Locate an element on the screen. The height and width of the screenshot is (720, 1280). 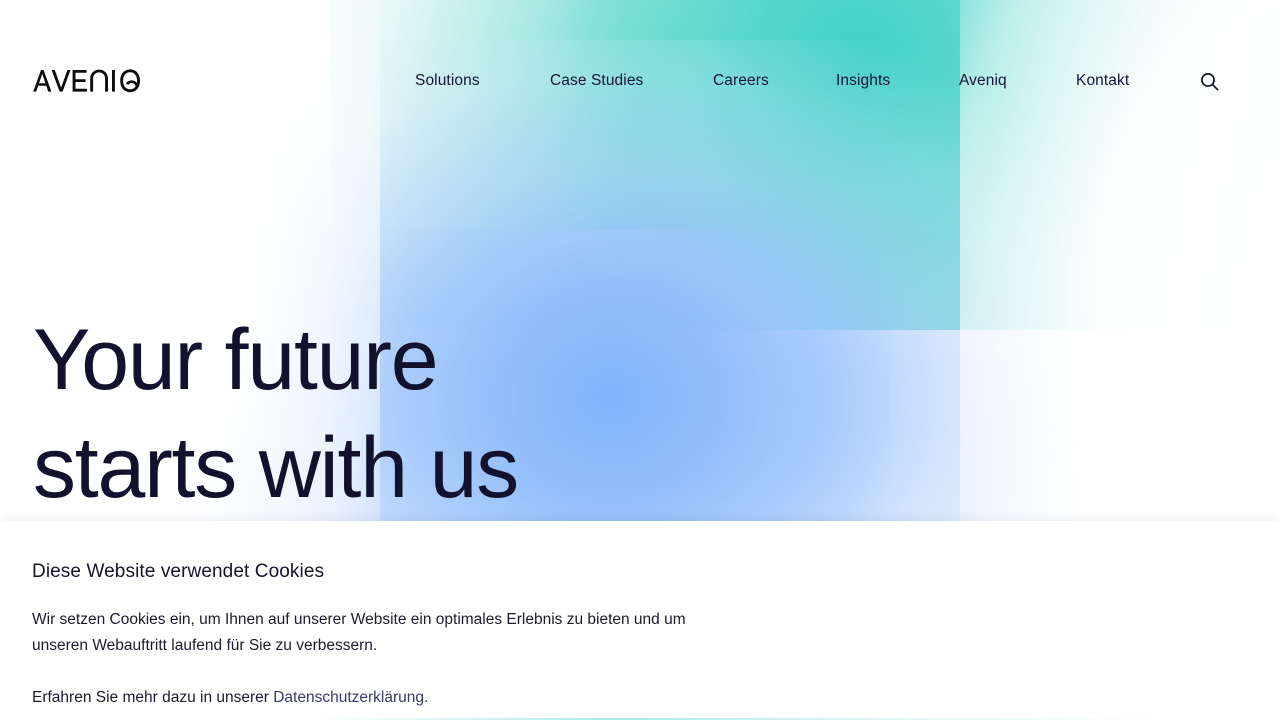
nav-item-careers: Careers is located at coordinates (741, 81).